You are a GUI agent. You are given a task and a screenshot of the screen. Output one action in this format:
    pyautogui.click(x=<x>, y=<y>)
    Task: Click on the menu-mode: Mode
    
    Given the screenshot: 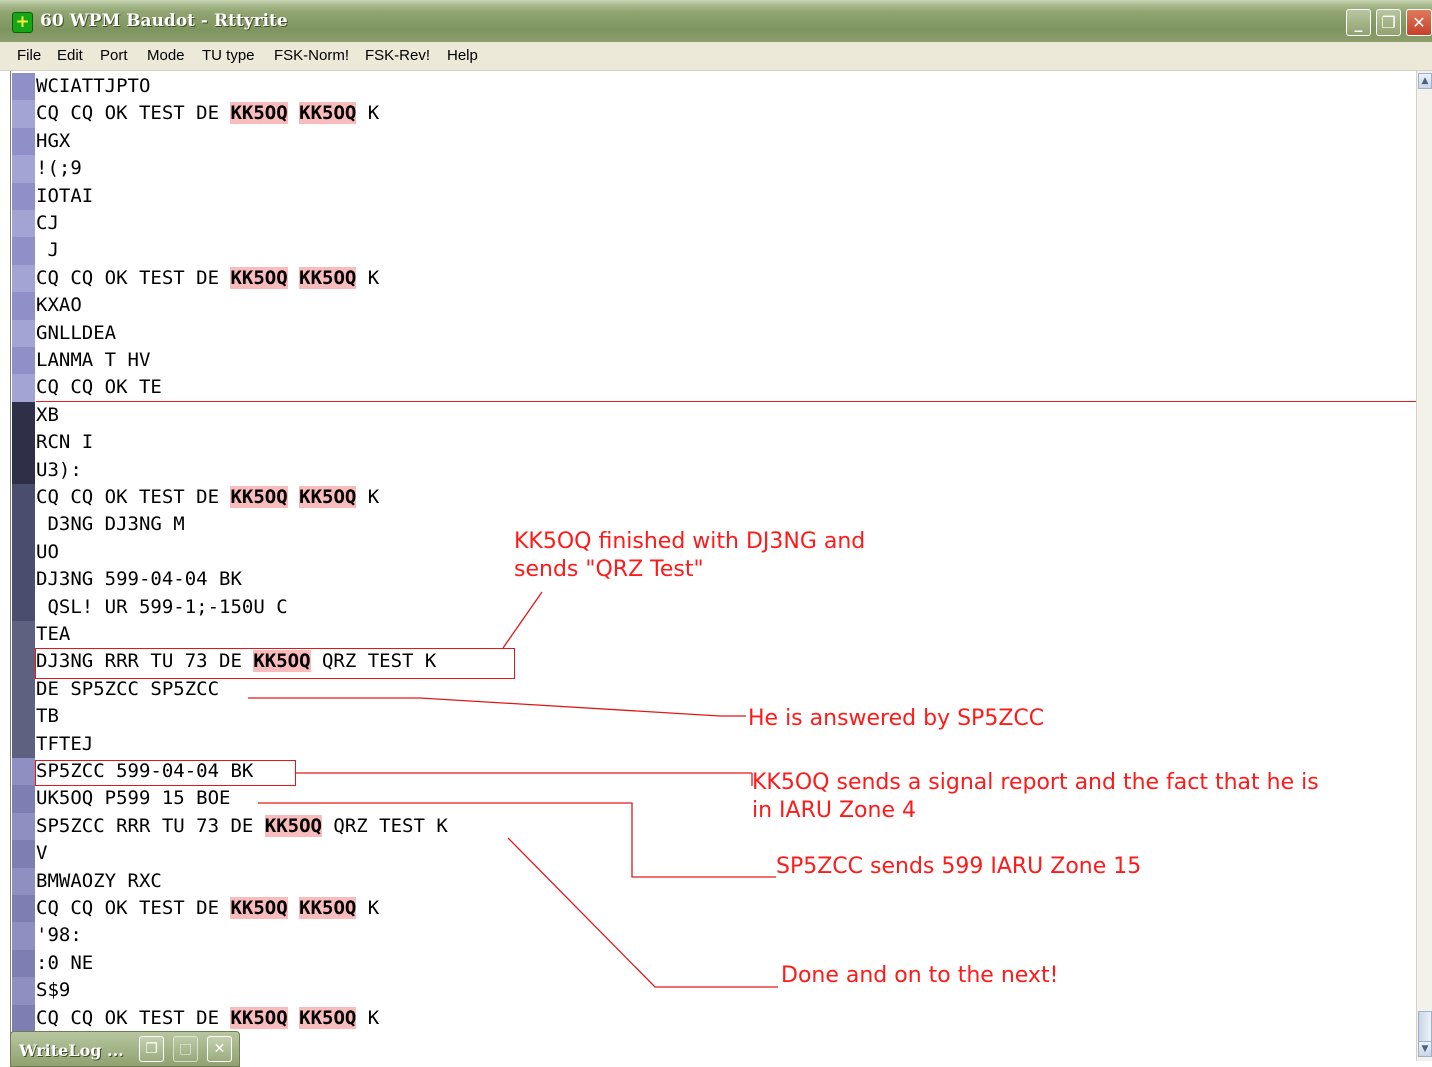 What is the action you would take?
    pyautogui.click(x=166, y=55)
    